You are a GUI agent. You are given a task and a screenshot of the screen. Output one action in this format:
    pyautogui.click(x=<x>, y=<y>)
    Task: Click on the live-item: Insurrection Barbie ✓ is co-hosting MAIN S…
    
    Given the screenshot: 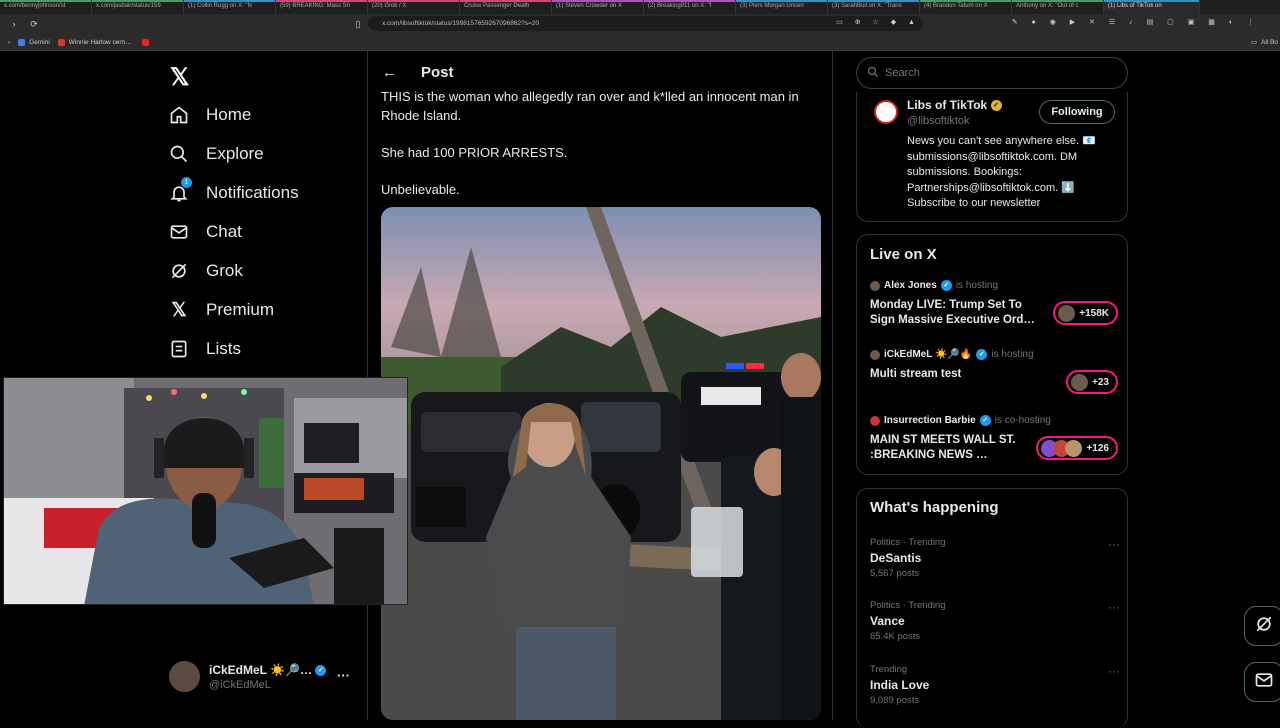 What is the action you would take?
    pyautogui.click(x=994, y=439)
    